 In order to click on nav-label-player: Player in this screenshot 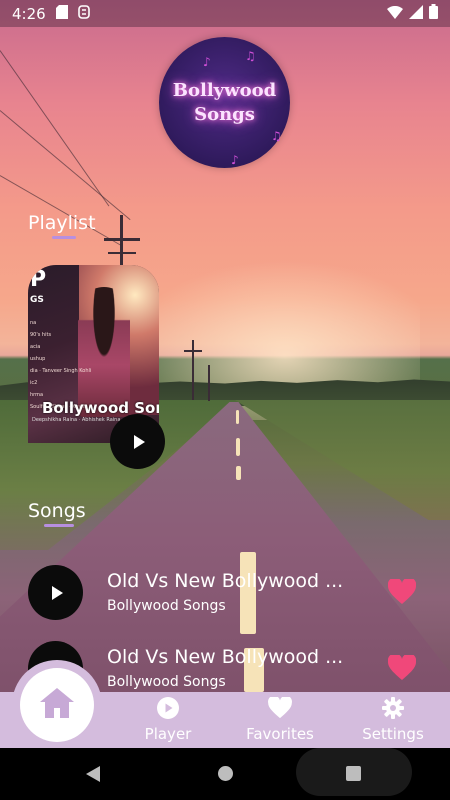, I will do `click(168, 734)`.